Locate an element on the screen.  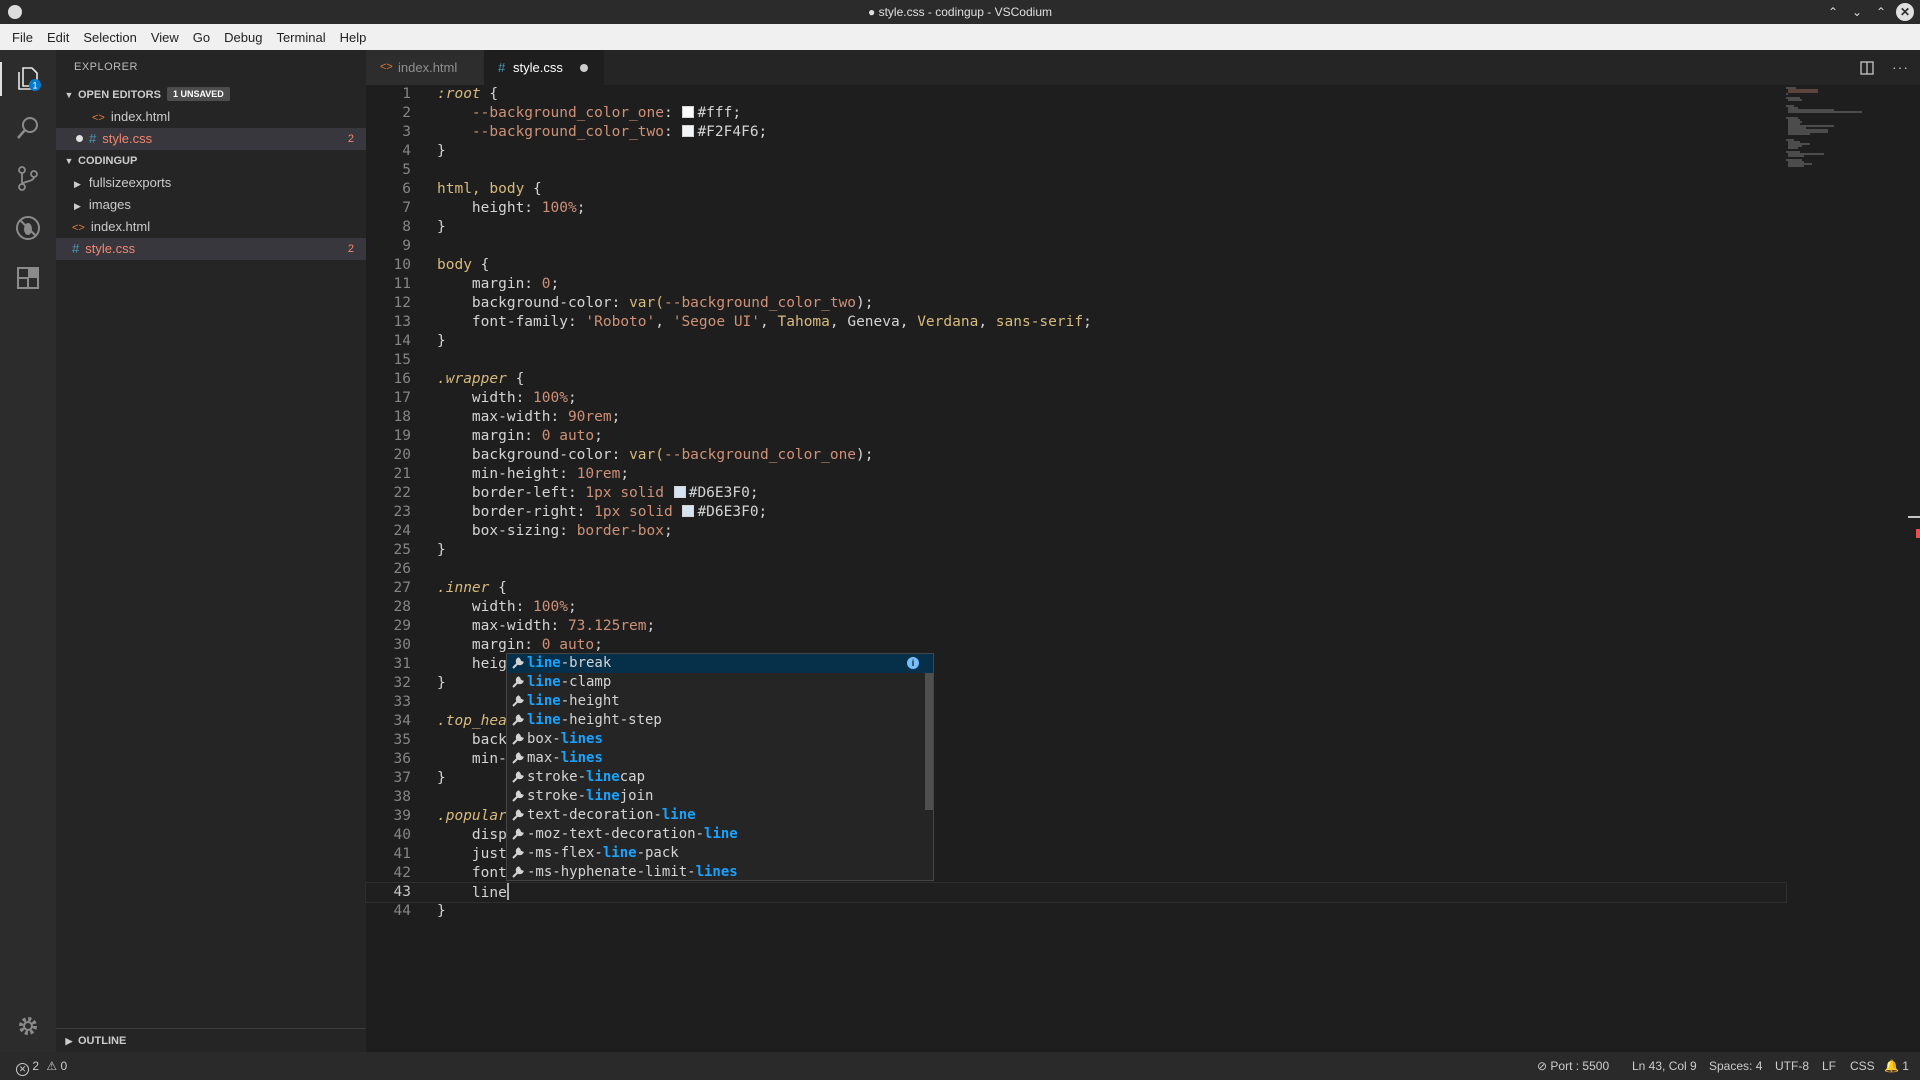
split-editor-icon is located at coordinates (1867, 68).